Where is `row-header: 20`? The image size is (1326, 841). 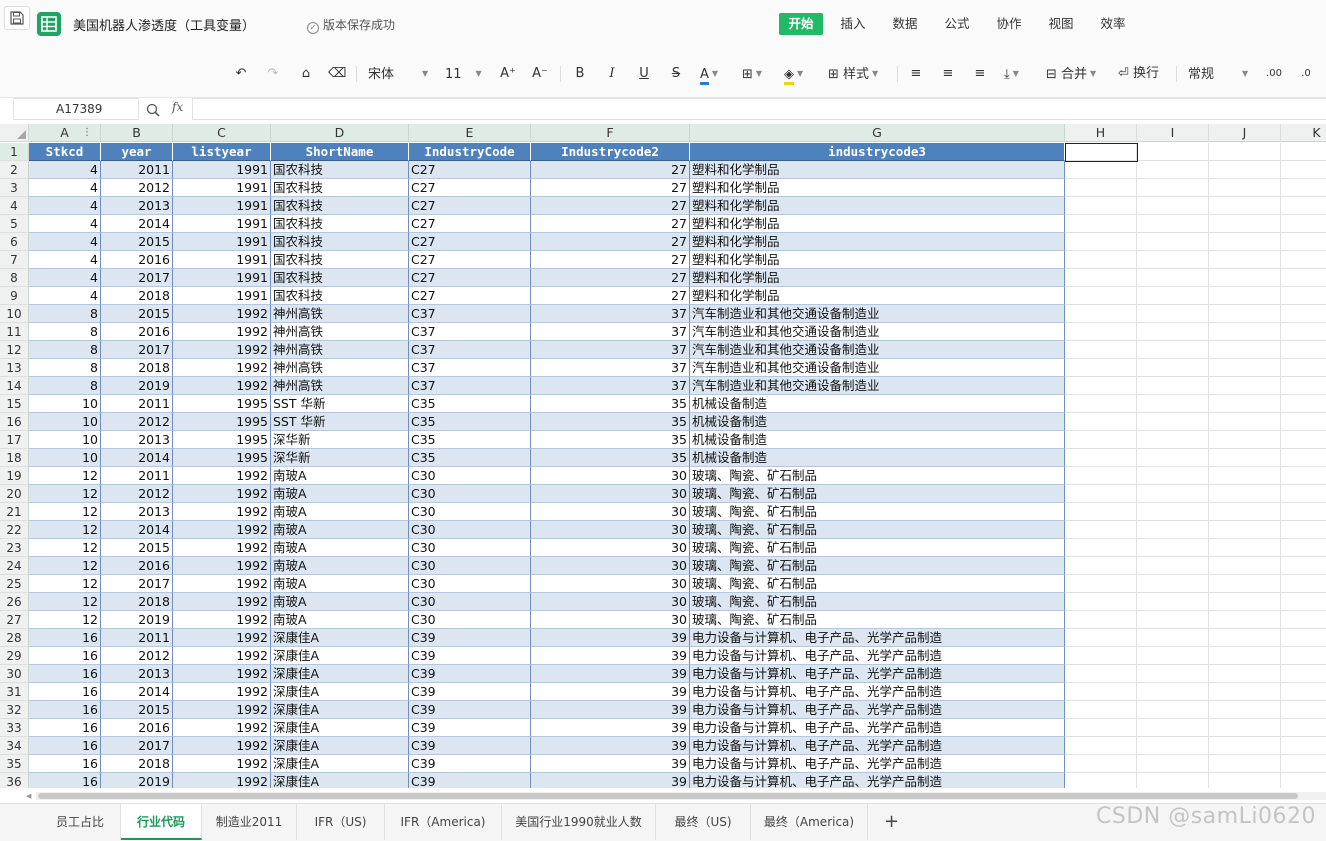
row-header: 20 is located at coordinates (14, 494).